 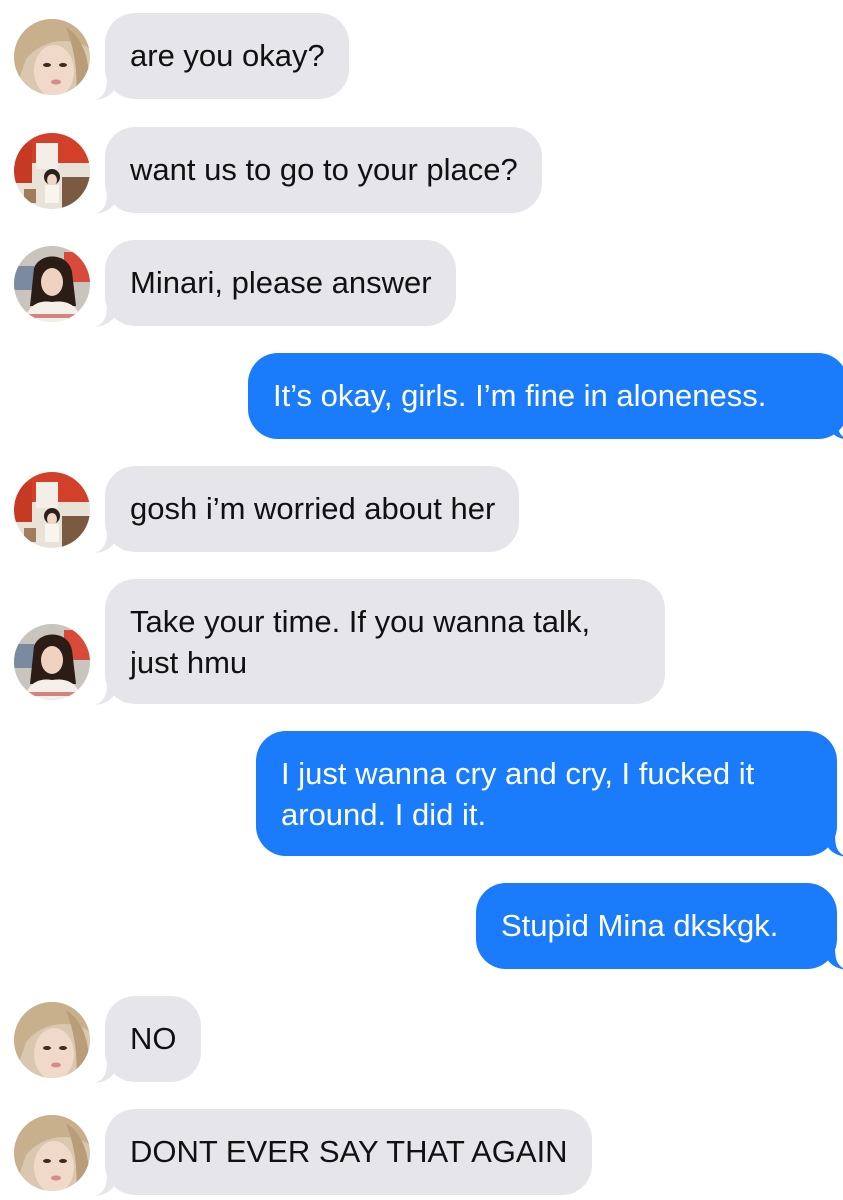 I want to click on message-bubble: want us to go to your place?, so click(x=318, y=170).